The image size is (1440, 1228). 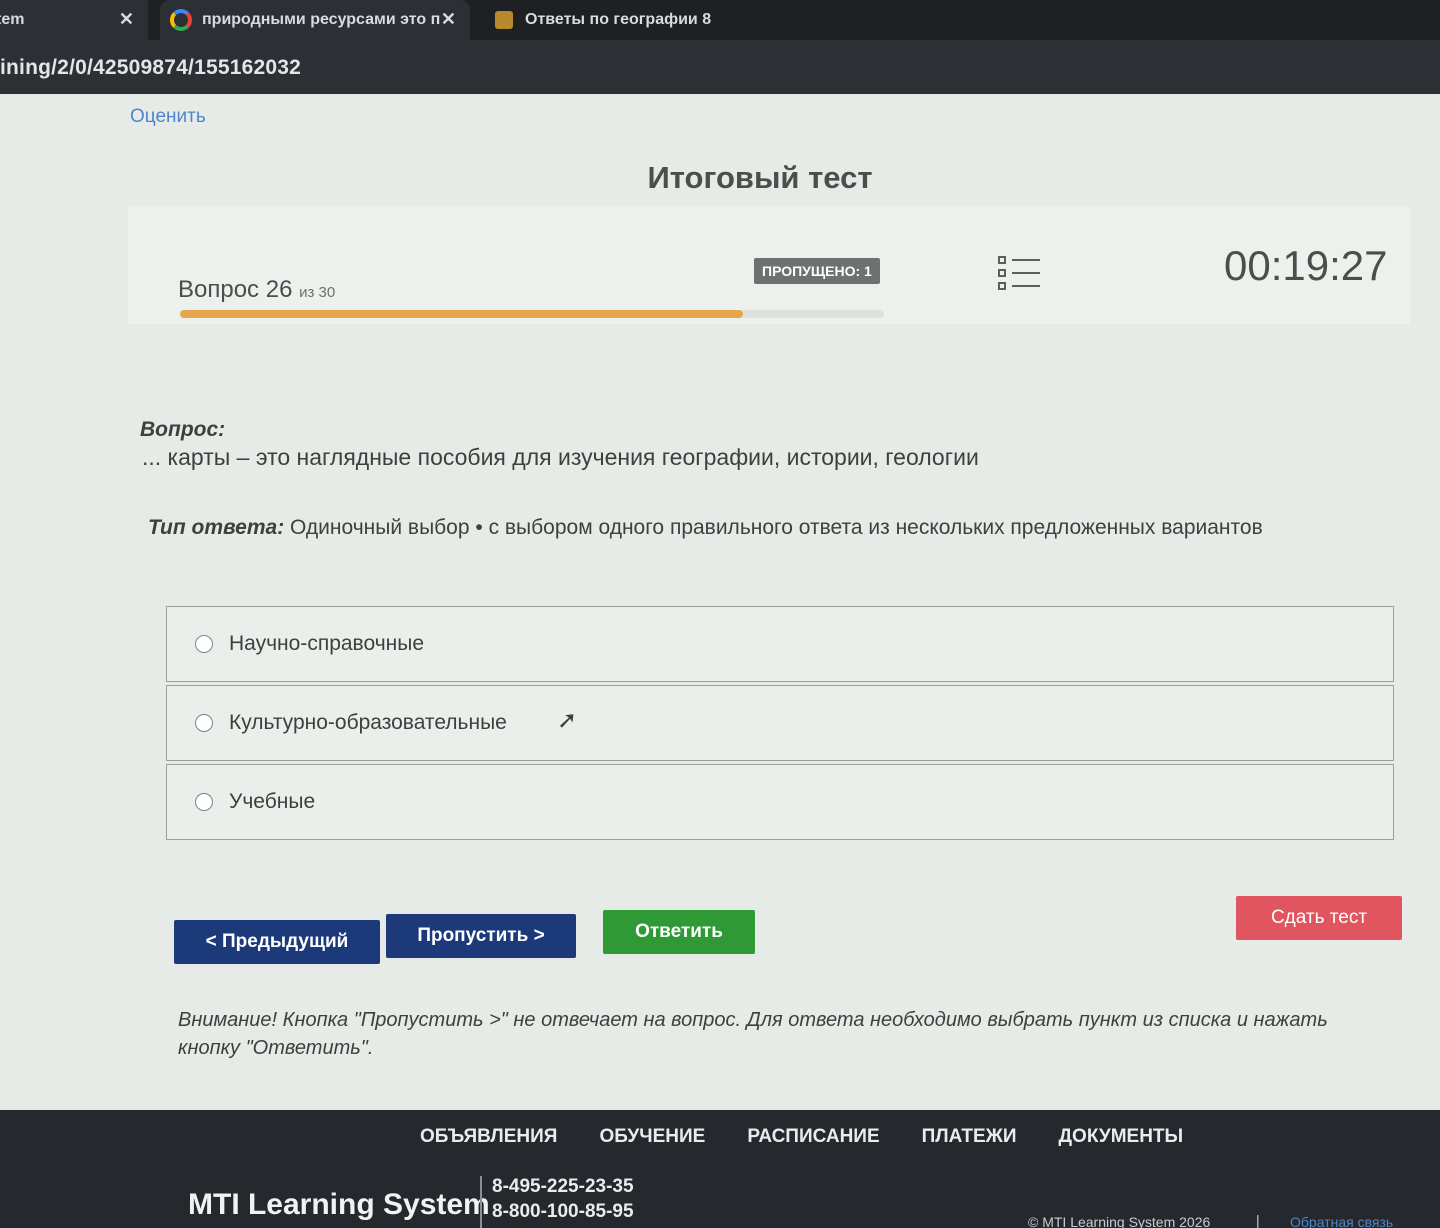 What do you see at coordinates (183, 429) in the screenshot?
I see `question-heading: Вопрос:` at bounding box center [183, 429].